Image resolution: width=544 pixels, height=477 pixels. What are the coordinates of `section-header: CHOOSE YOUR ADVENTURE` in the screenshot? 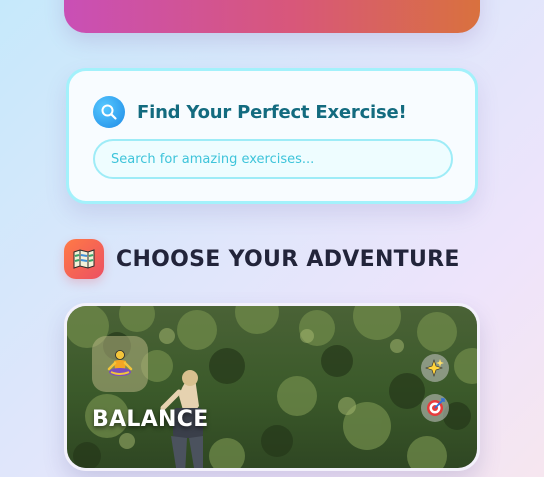 It's located at (262, 259).